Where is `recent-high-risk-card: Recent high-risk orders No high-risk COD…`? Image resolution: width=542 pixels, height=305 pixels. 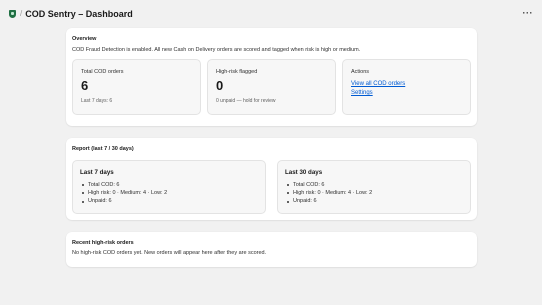
recent-high-risk-card: Recent high-risk orders No high-risk COD… is located at coordinates (271, 249).